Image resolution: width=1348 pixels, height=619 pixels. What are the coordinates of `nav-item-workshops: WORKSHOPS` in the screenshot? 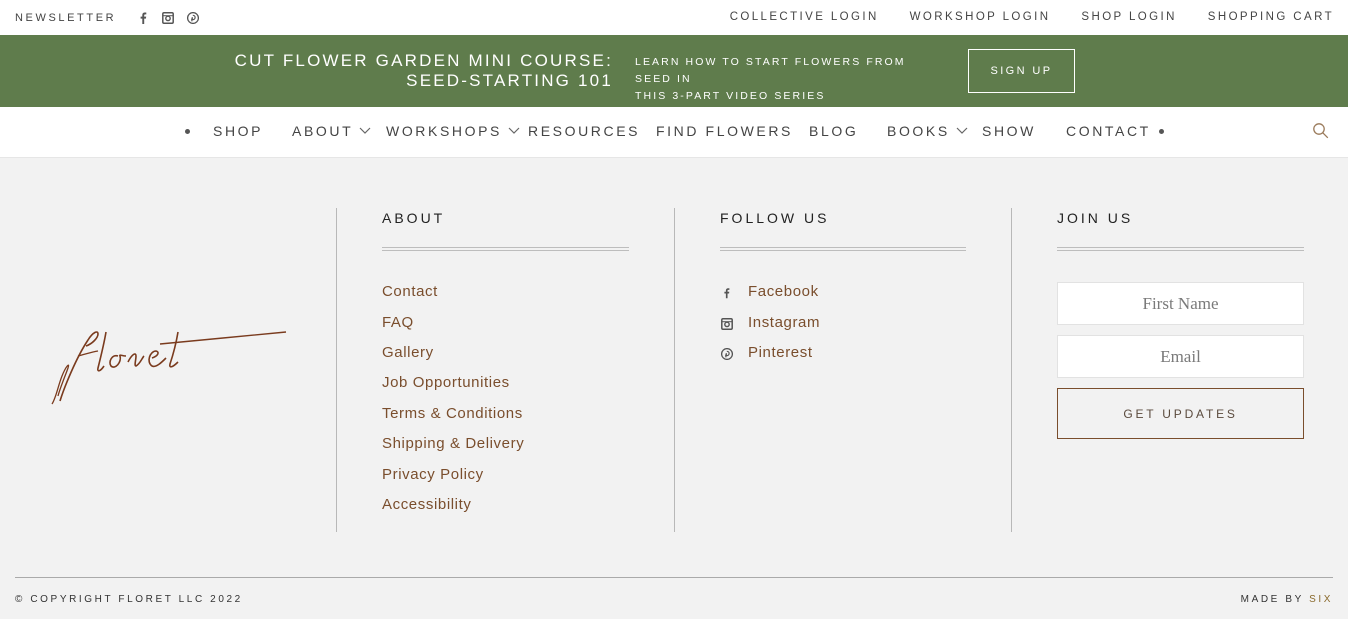 It's located at (453, 131).